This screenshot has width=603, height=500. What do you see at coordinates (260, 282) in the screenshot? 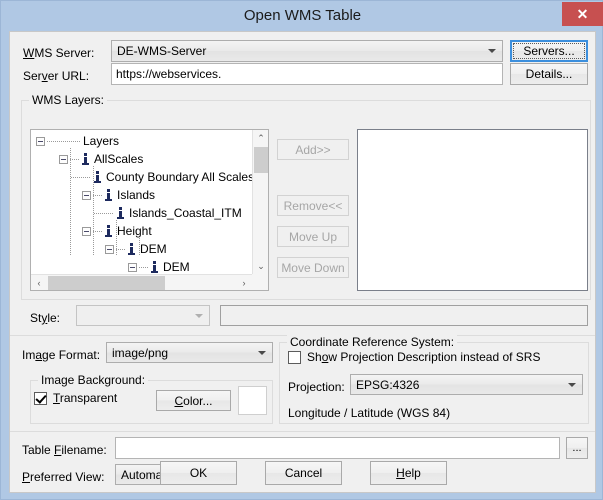
I see `scrollbar-corner` at bounding box center [260, 282].